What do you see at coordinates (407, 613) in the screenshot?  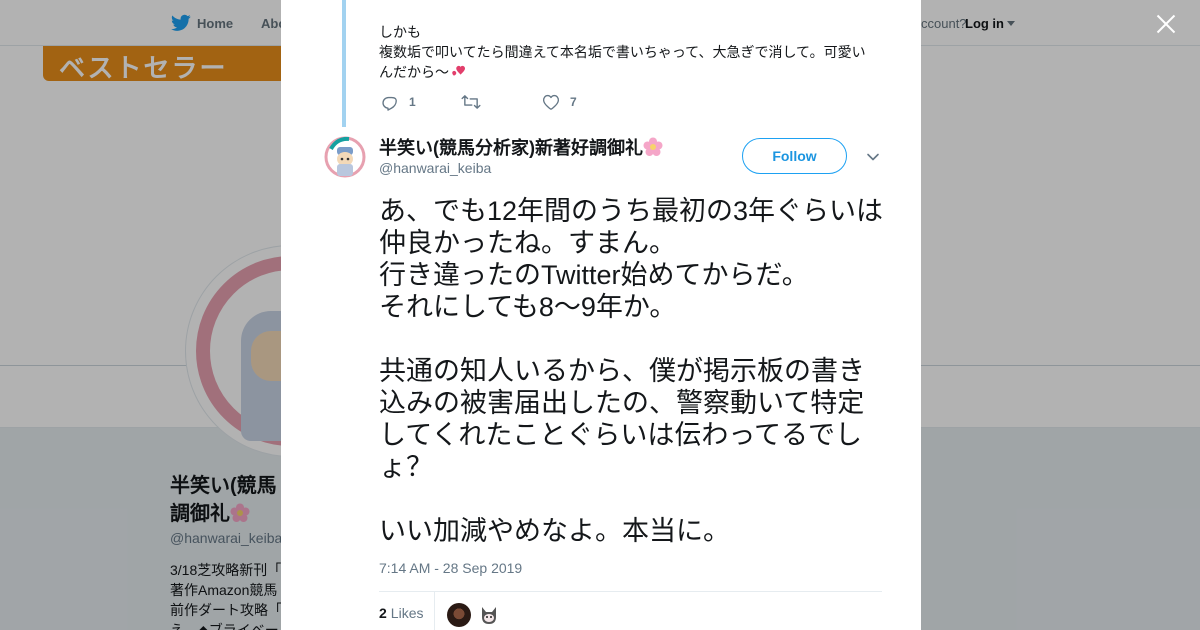 I see `likes-label: Likes` at bounding box center [407, 613].